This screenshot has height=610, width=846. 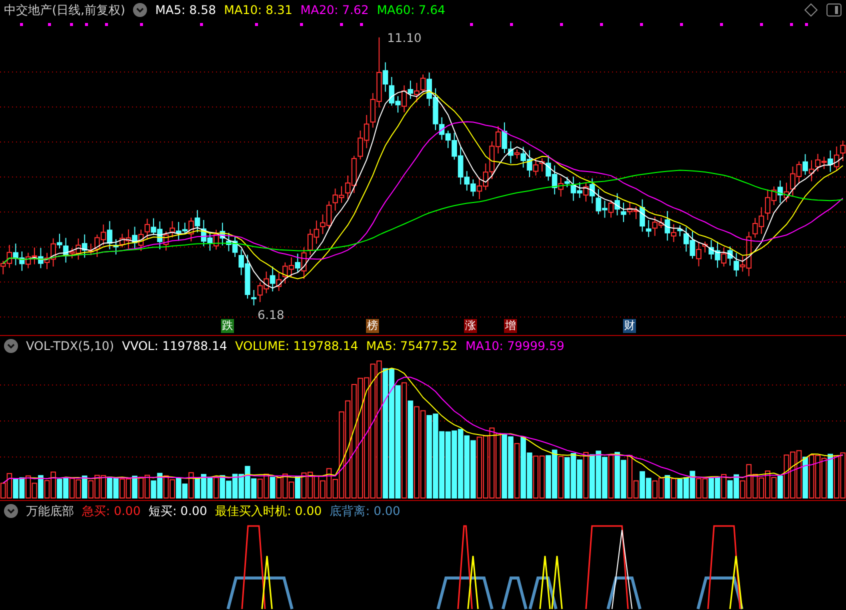 I want to click on price-label: 11.10, so click(x=404, y=38).